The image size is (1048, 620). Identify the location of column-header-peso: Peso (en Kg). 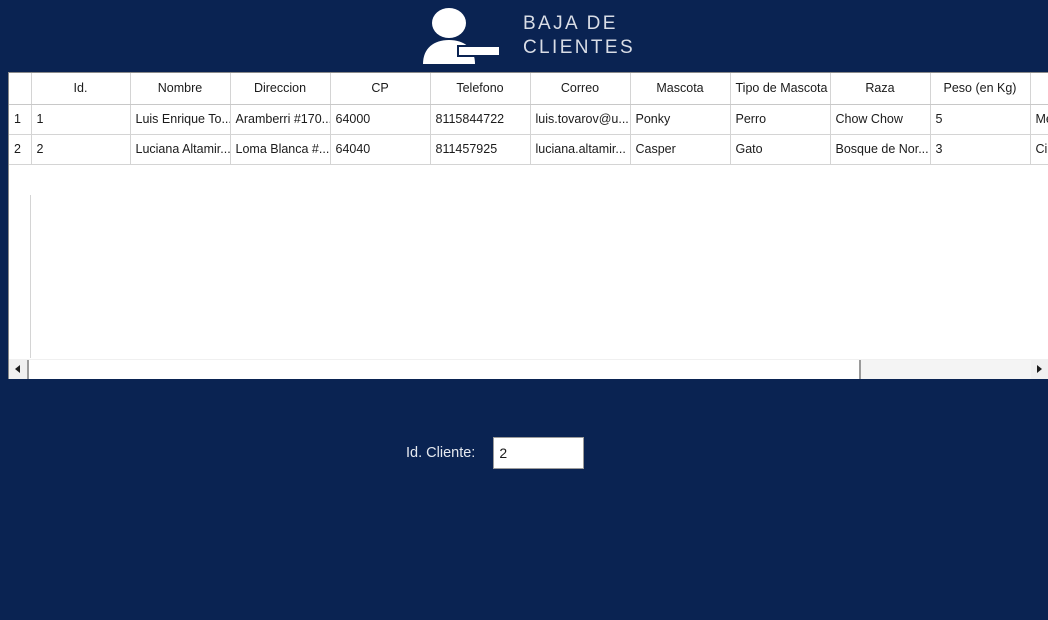
(980, 89).